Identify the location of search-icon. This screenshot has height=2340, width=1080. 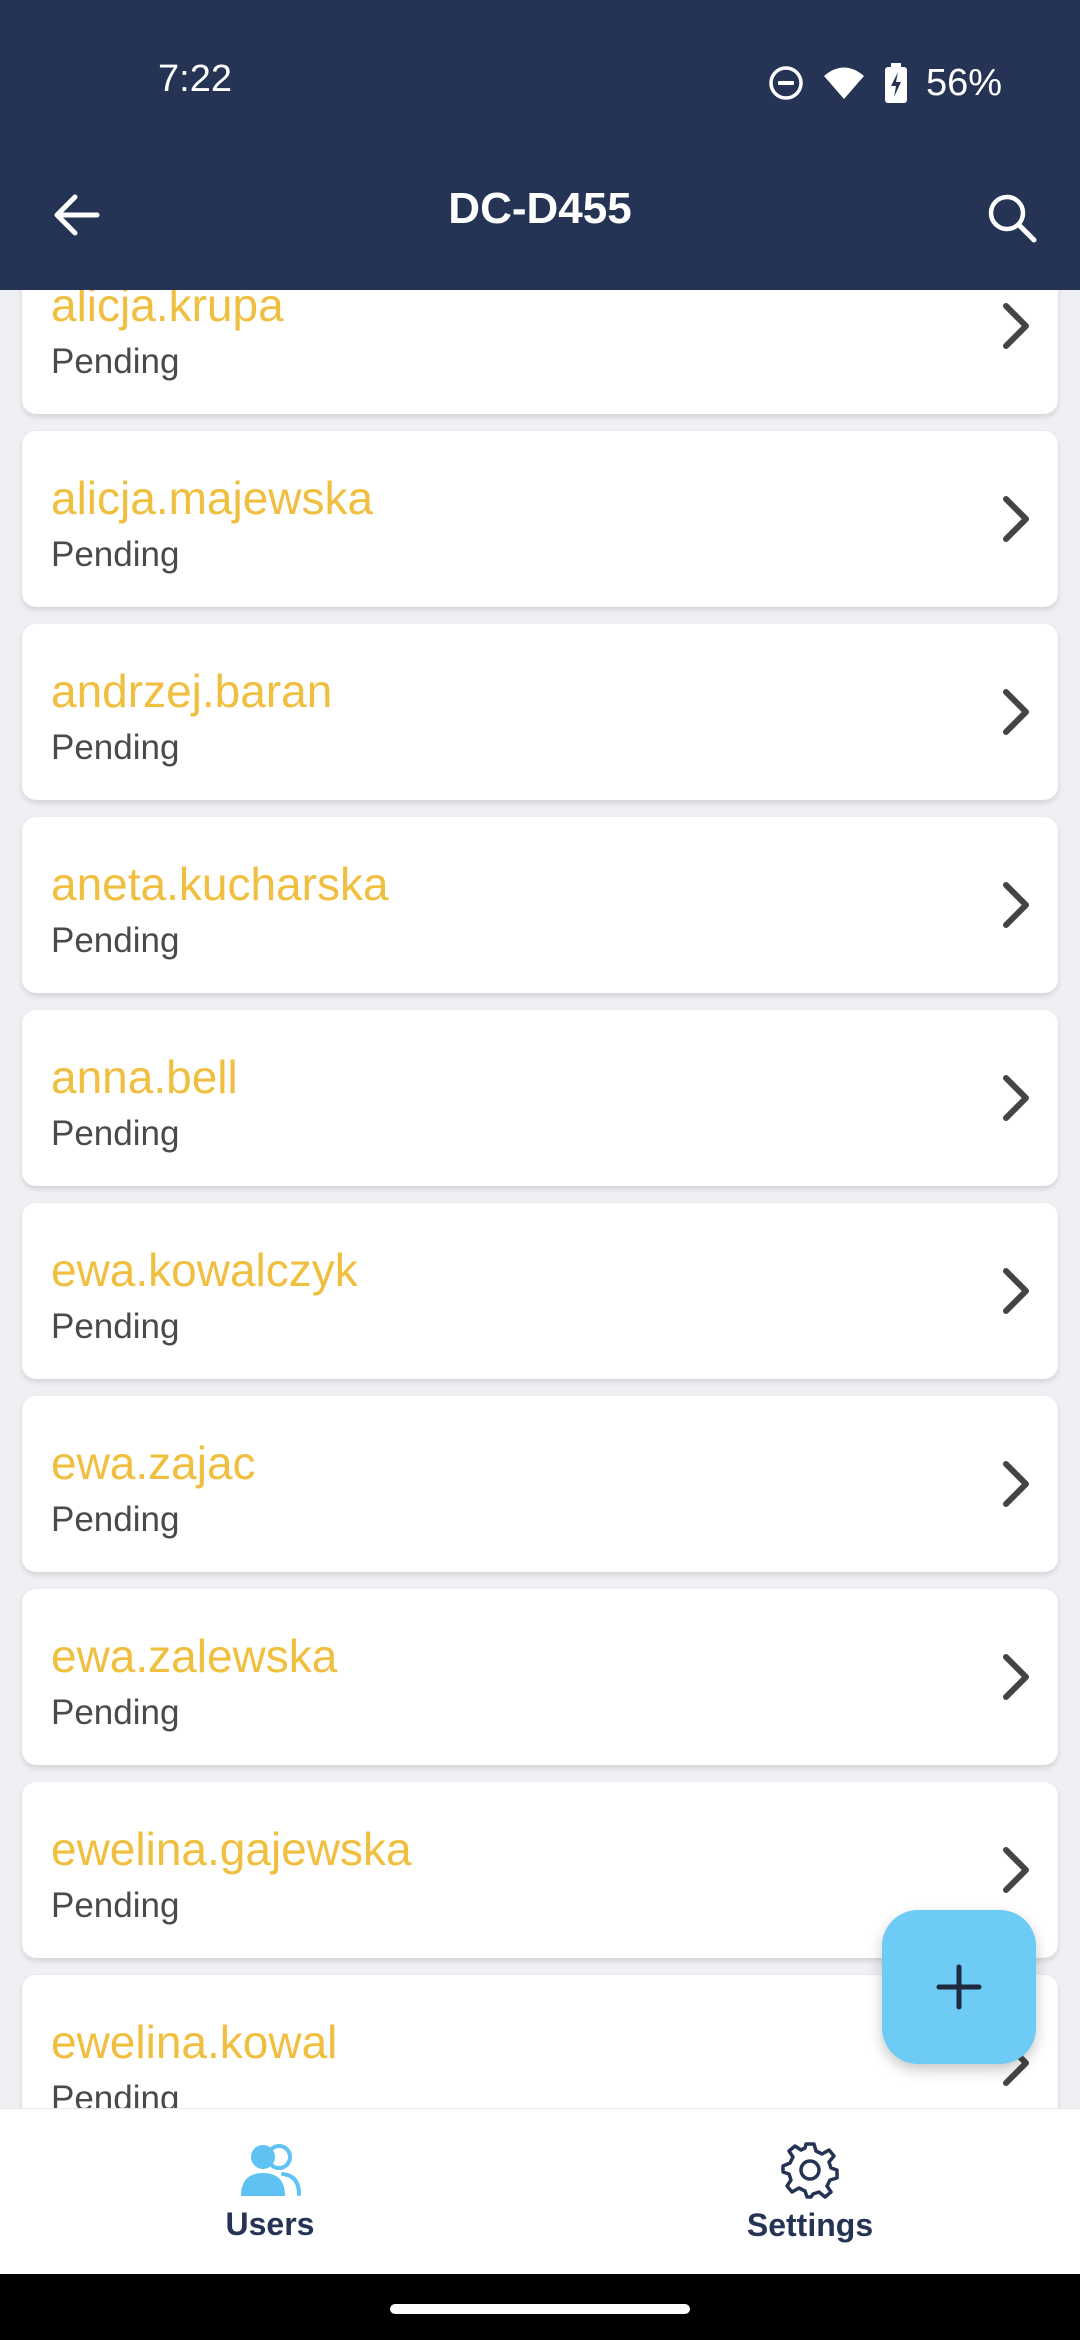
(1012, 218).